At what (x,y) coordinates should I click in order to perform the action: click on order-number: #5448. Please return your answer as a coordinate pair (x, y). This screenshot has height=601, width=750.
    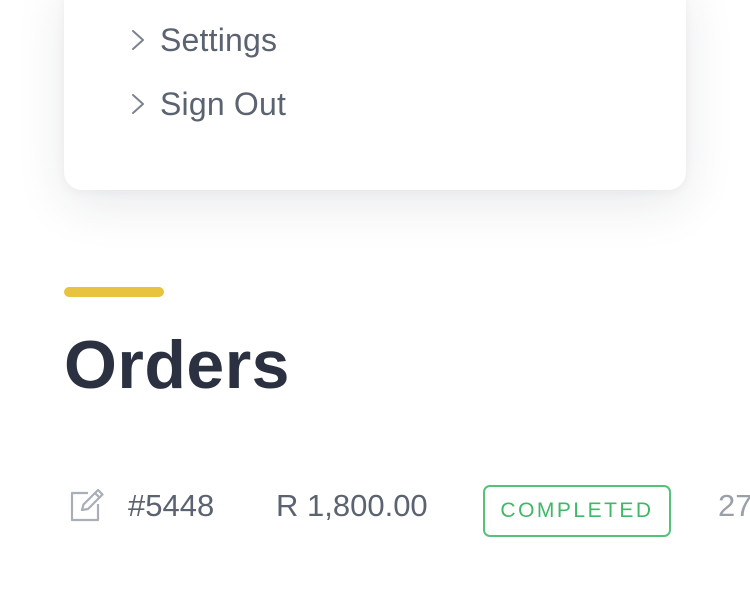
    Looking at the image, I should click on (171, 506).